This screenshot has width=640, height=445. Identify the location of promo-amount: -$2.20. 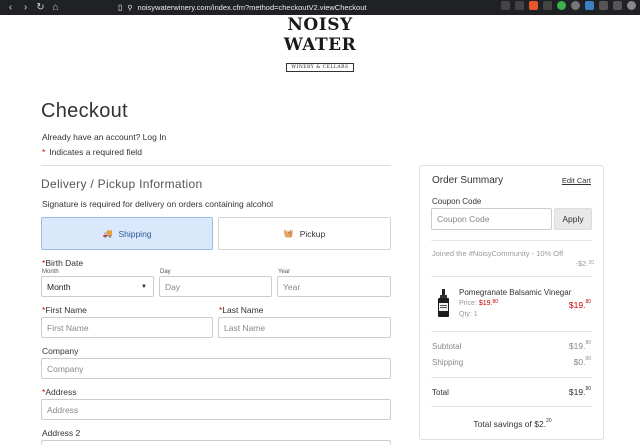
(585, 263).